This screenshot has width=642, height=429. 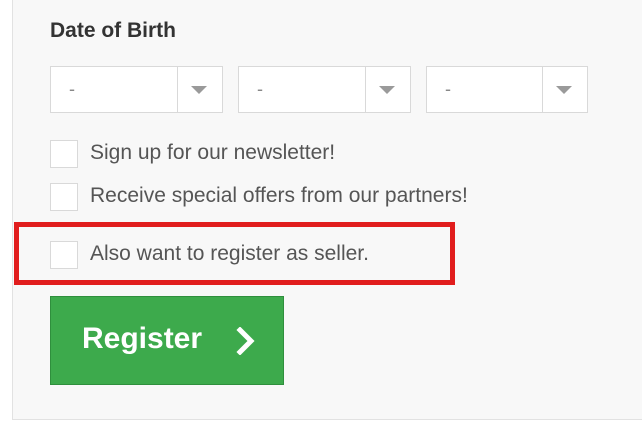 I want to click on dob-month-select: -, so click(x=324, y=89).